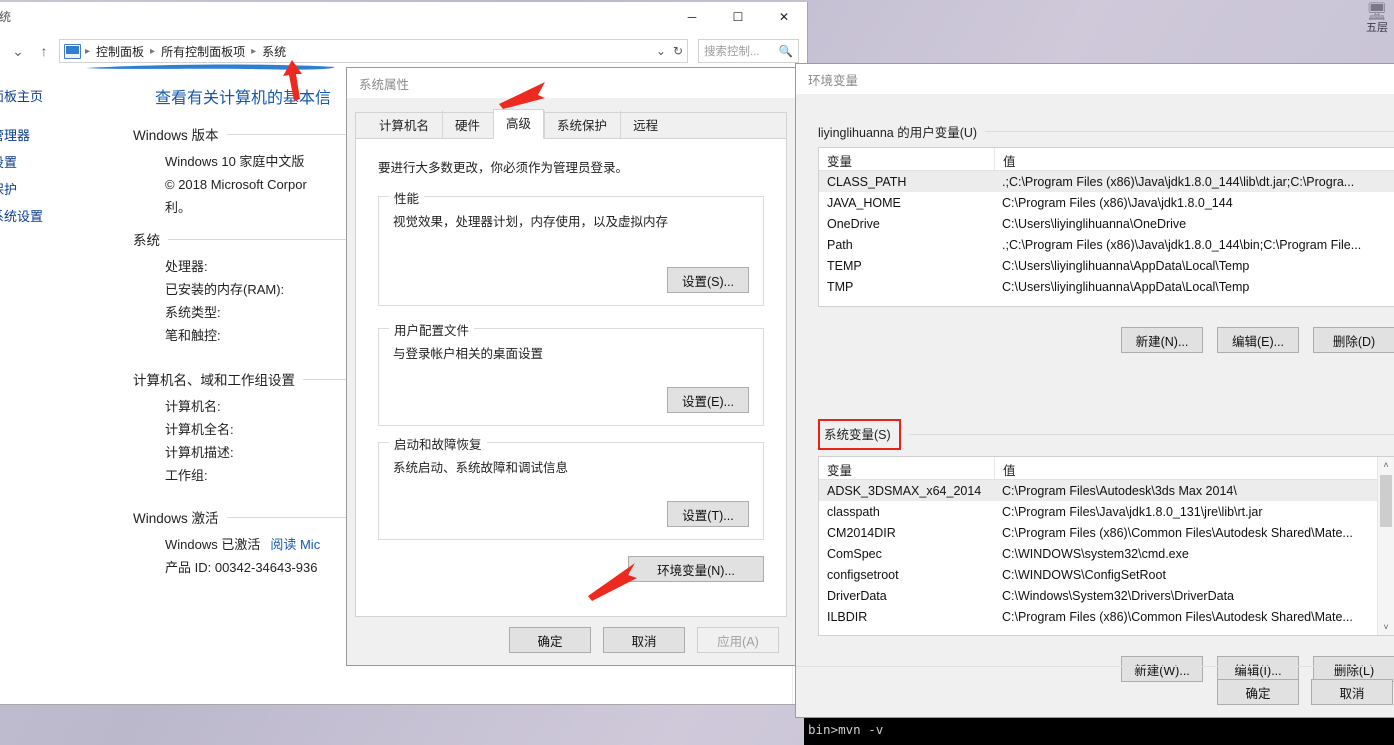 The image size is (1394, 745). I want to click on user-delete-button: 删除(D), so click(1353, 340).